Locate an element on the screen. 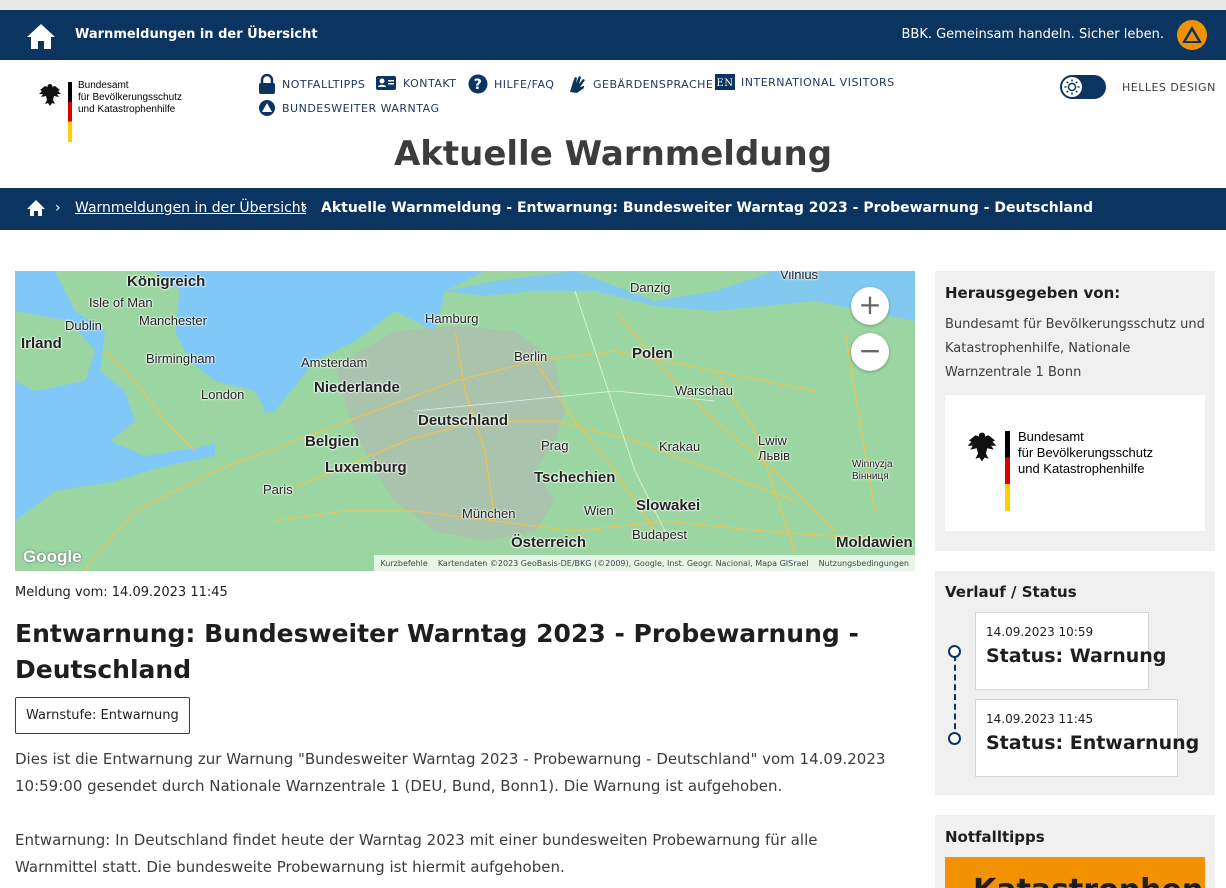  map-label-budapest: Budapest is located at coordinates (659, 534).